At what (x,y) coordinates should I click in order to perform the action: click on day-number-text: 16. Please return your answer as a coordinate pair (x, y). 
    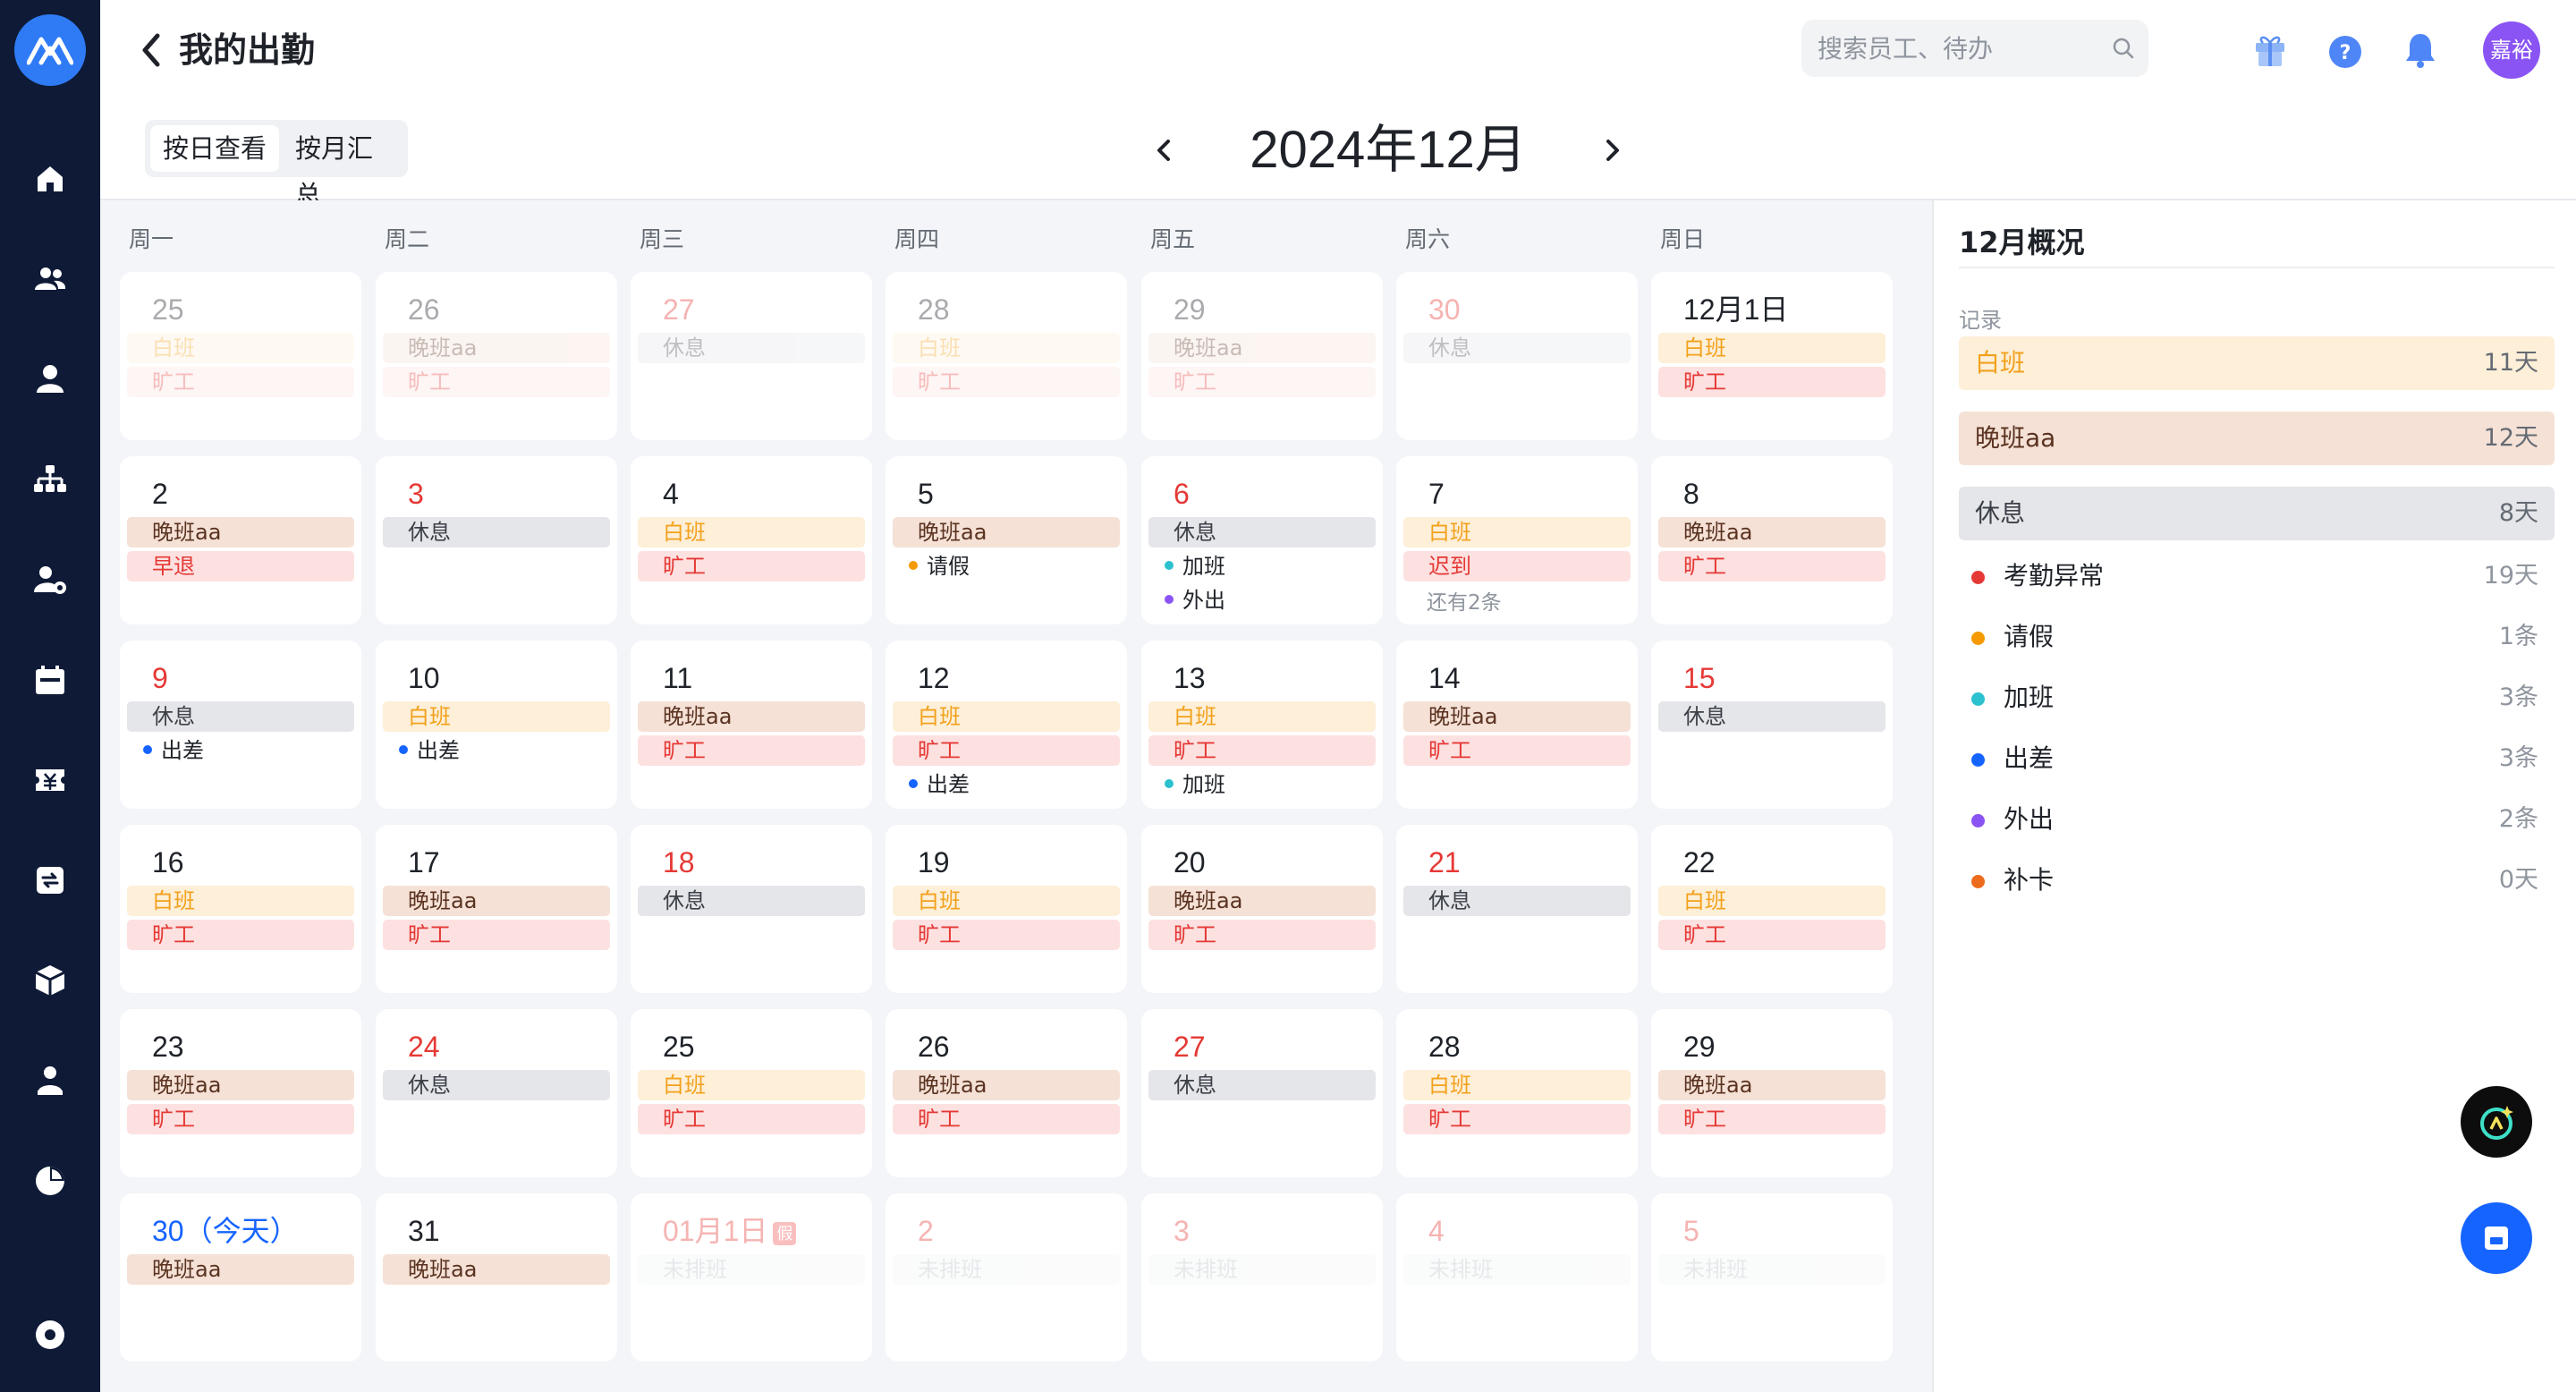
    Looking at the image, I should click on (168, 862).